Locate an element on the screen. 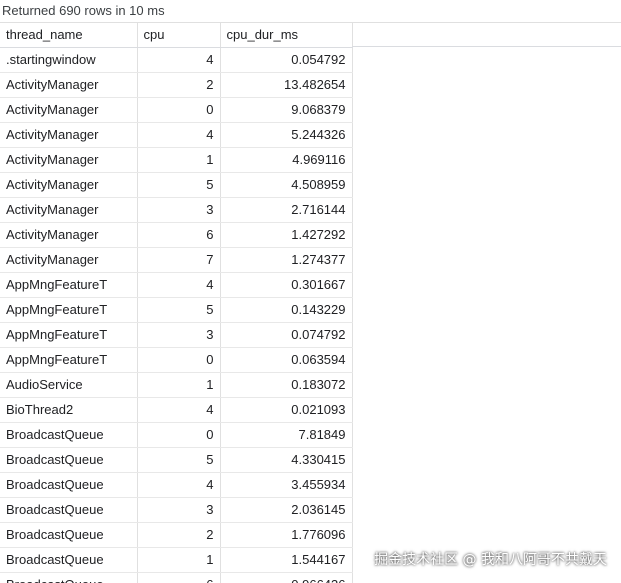 The width and height of the screenshot is (621, 583). table-header-row: thread_name cpu cpu_dur_ms is located at coordinates (176, 35).